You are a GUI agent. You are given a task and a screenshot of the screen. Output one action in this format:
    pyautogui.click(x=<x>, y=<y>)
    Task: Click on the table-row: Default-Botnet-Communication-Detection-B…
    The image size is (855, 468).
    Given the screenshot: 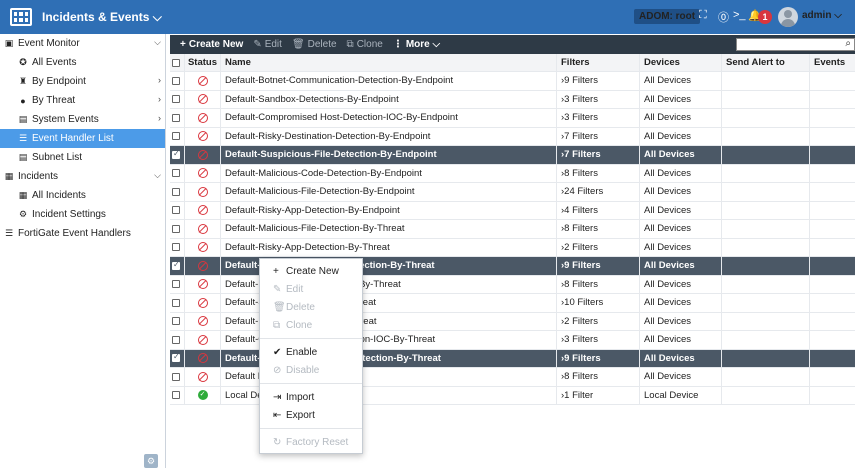 What is the action you would take?
    pyautogui.click(x=512, y=81)
    